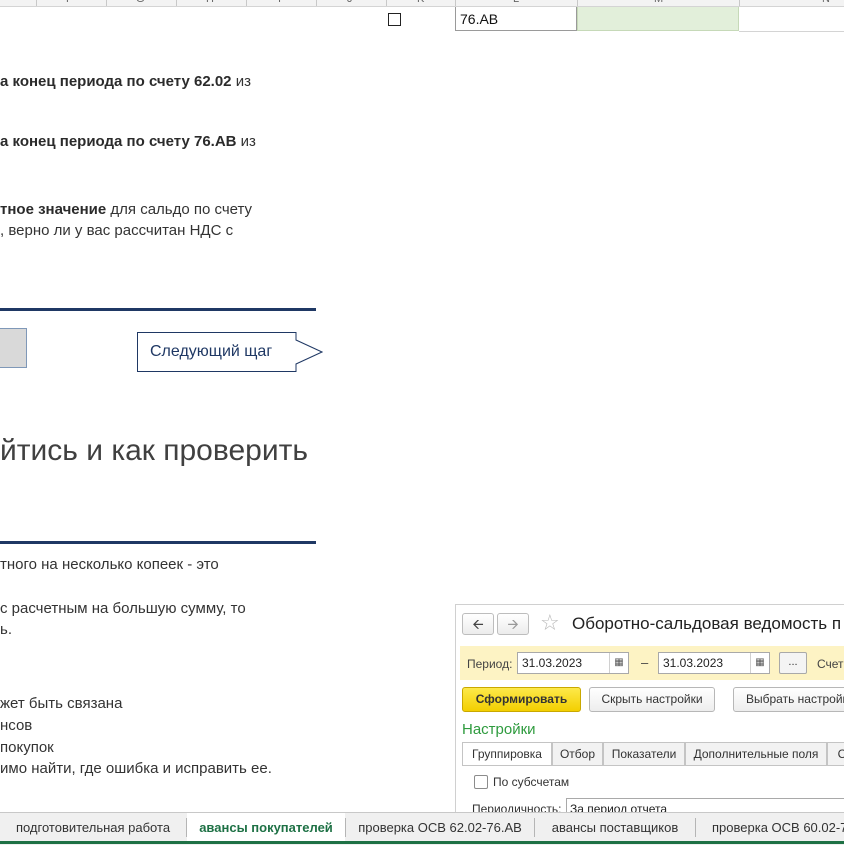  I want to click on text-para: покупок, so click(27, 747).